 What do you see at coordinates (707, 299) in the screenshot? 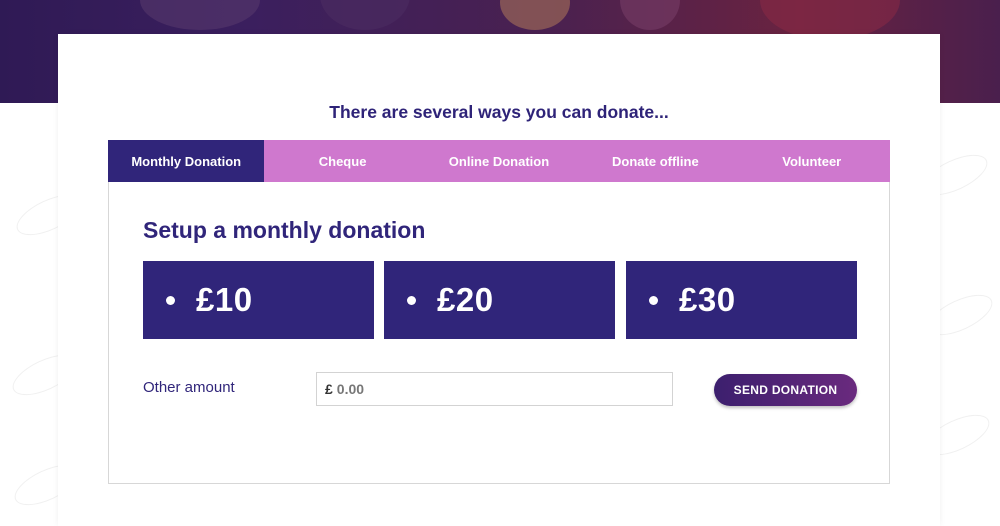
I see `amount-value: £30` at bounding box center [707, 299].